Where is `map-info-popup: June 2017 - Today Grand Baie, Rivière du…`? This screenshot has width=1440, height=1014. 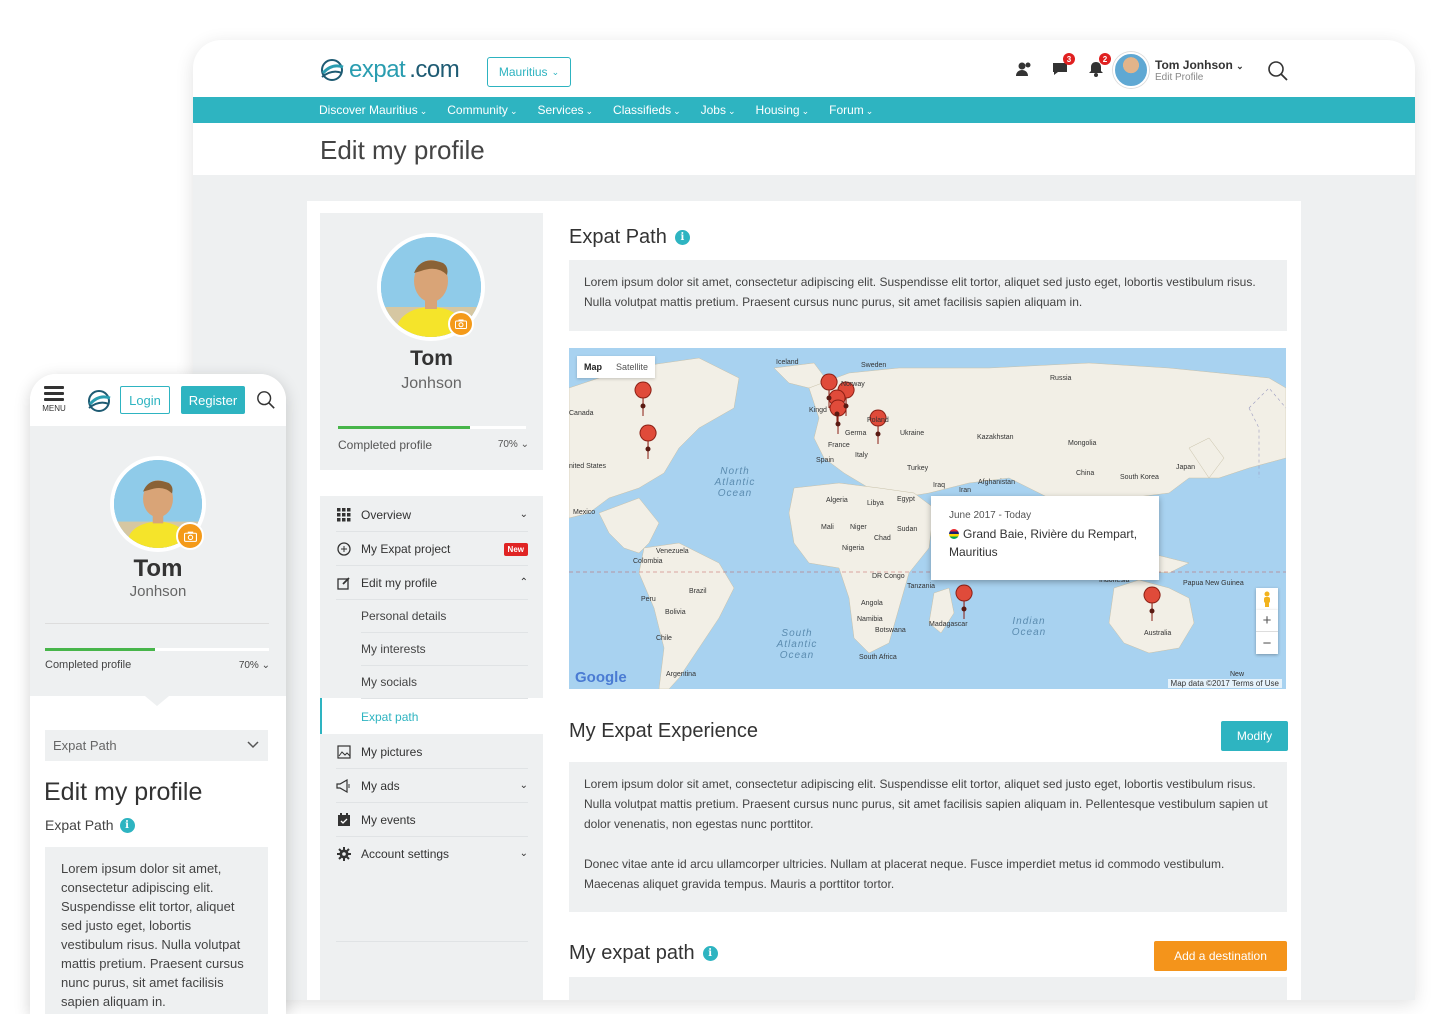
map-info-popup: June 2017 - Today Grand Baie, Rivière du… is located at coordinates (1045, 538).